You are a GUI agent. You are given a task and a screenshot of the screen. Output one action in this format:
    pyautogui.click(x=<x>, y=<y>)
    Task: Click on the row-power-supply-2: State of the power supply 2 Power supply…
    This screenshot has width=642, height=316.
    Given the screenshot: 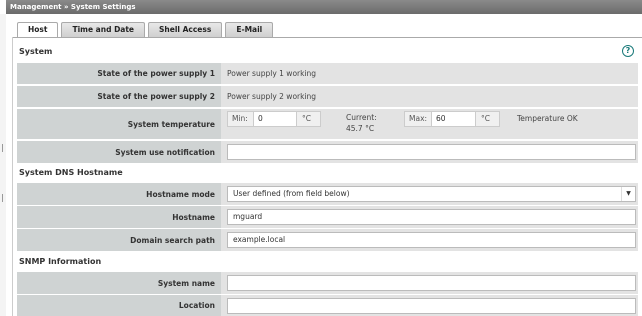 What is the action you would take?
    pyautogui.click(x=327, y=96)
    